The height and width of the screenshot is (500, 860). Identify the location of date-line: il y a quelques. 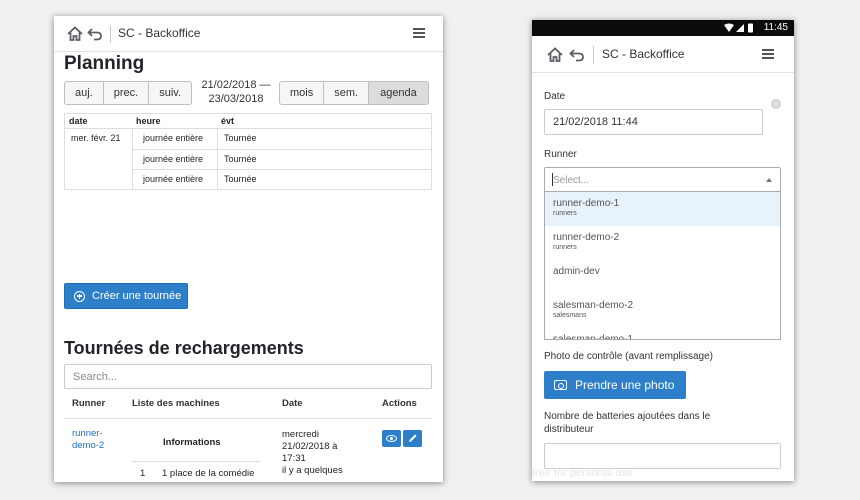
(312, 470).